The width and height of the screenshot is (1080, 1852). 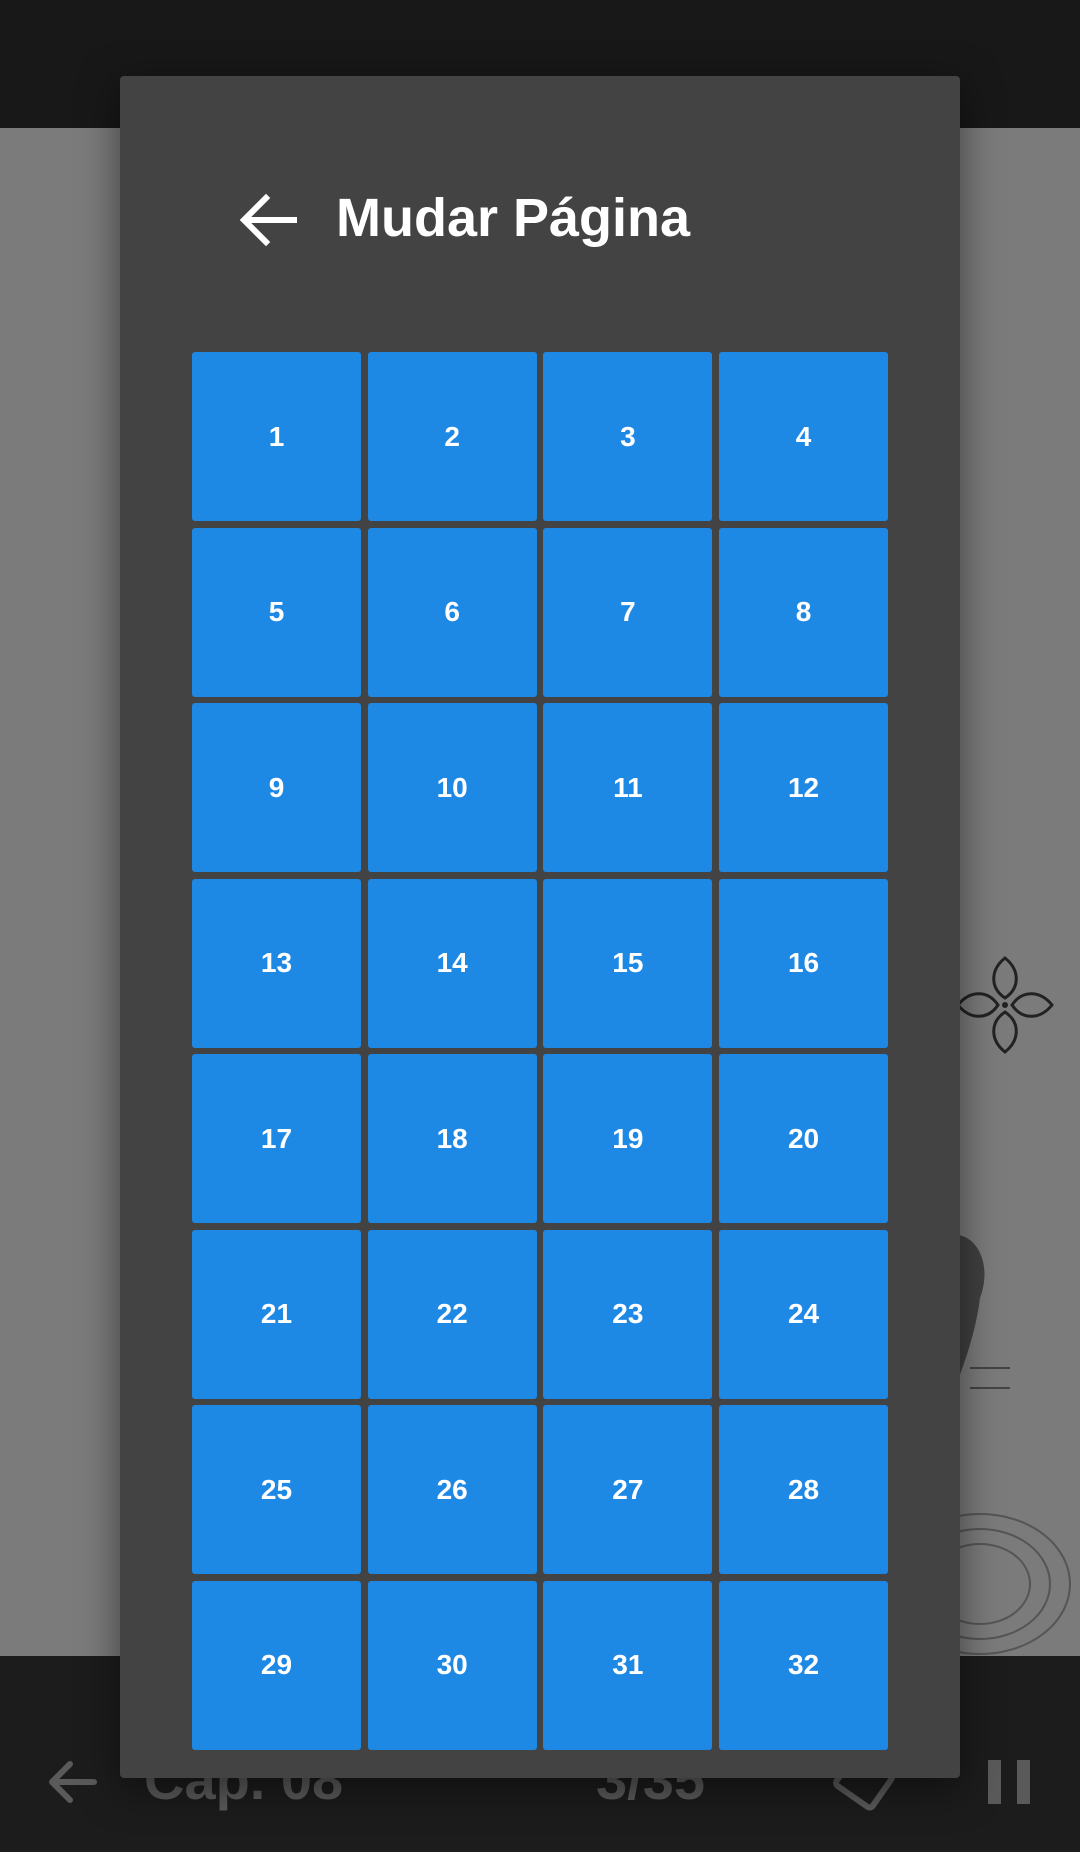 I want to click on page-button: 2, so click(x=452, y=436).